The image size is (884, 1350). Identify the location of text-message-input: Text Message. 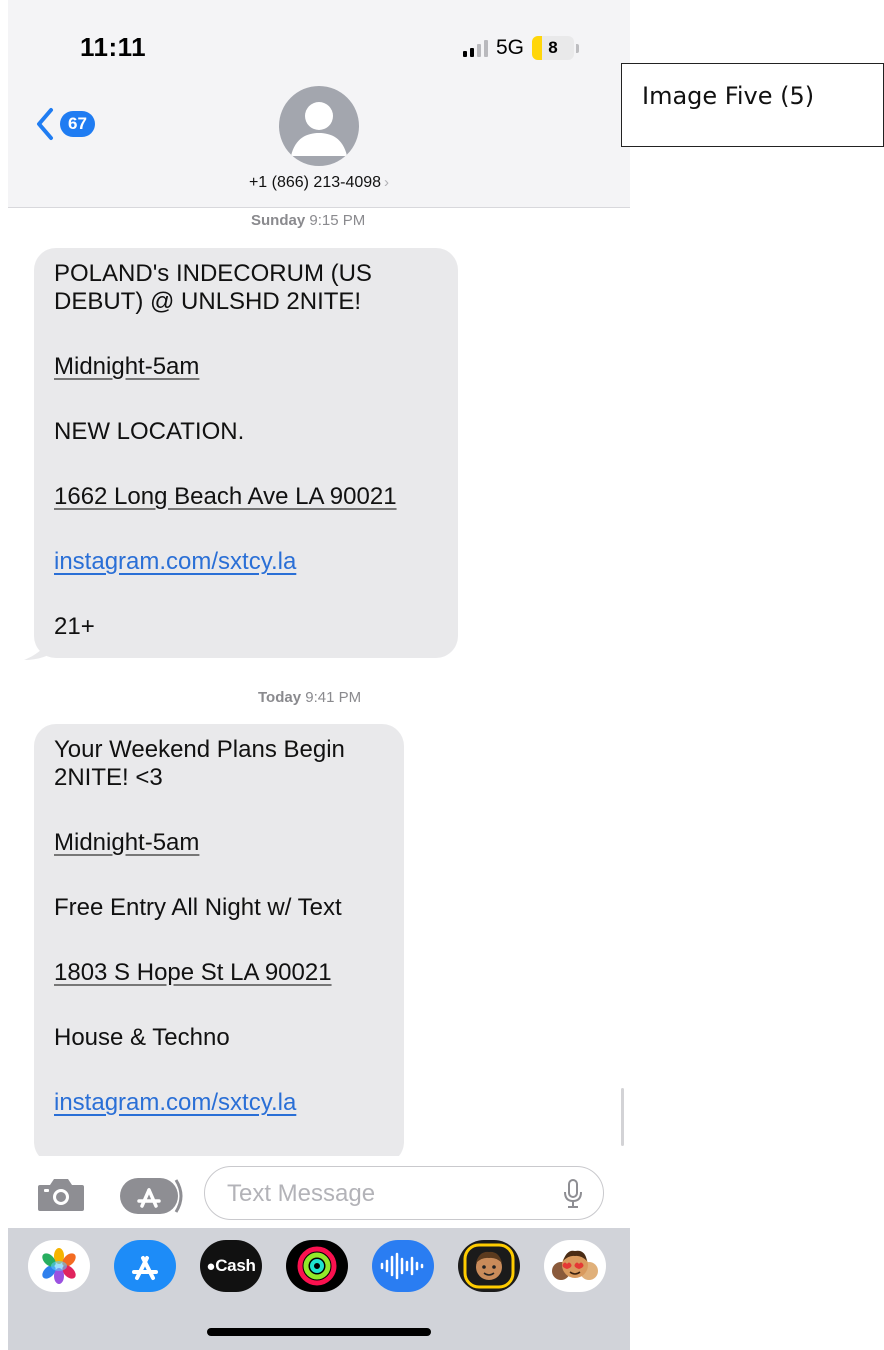
(404, 1193).